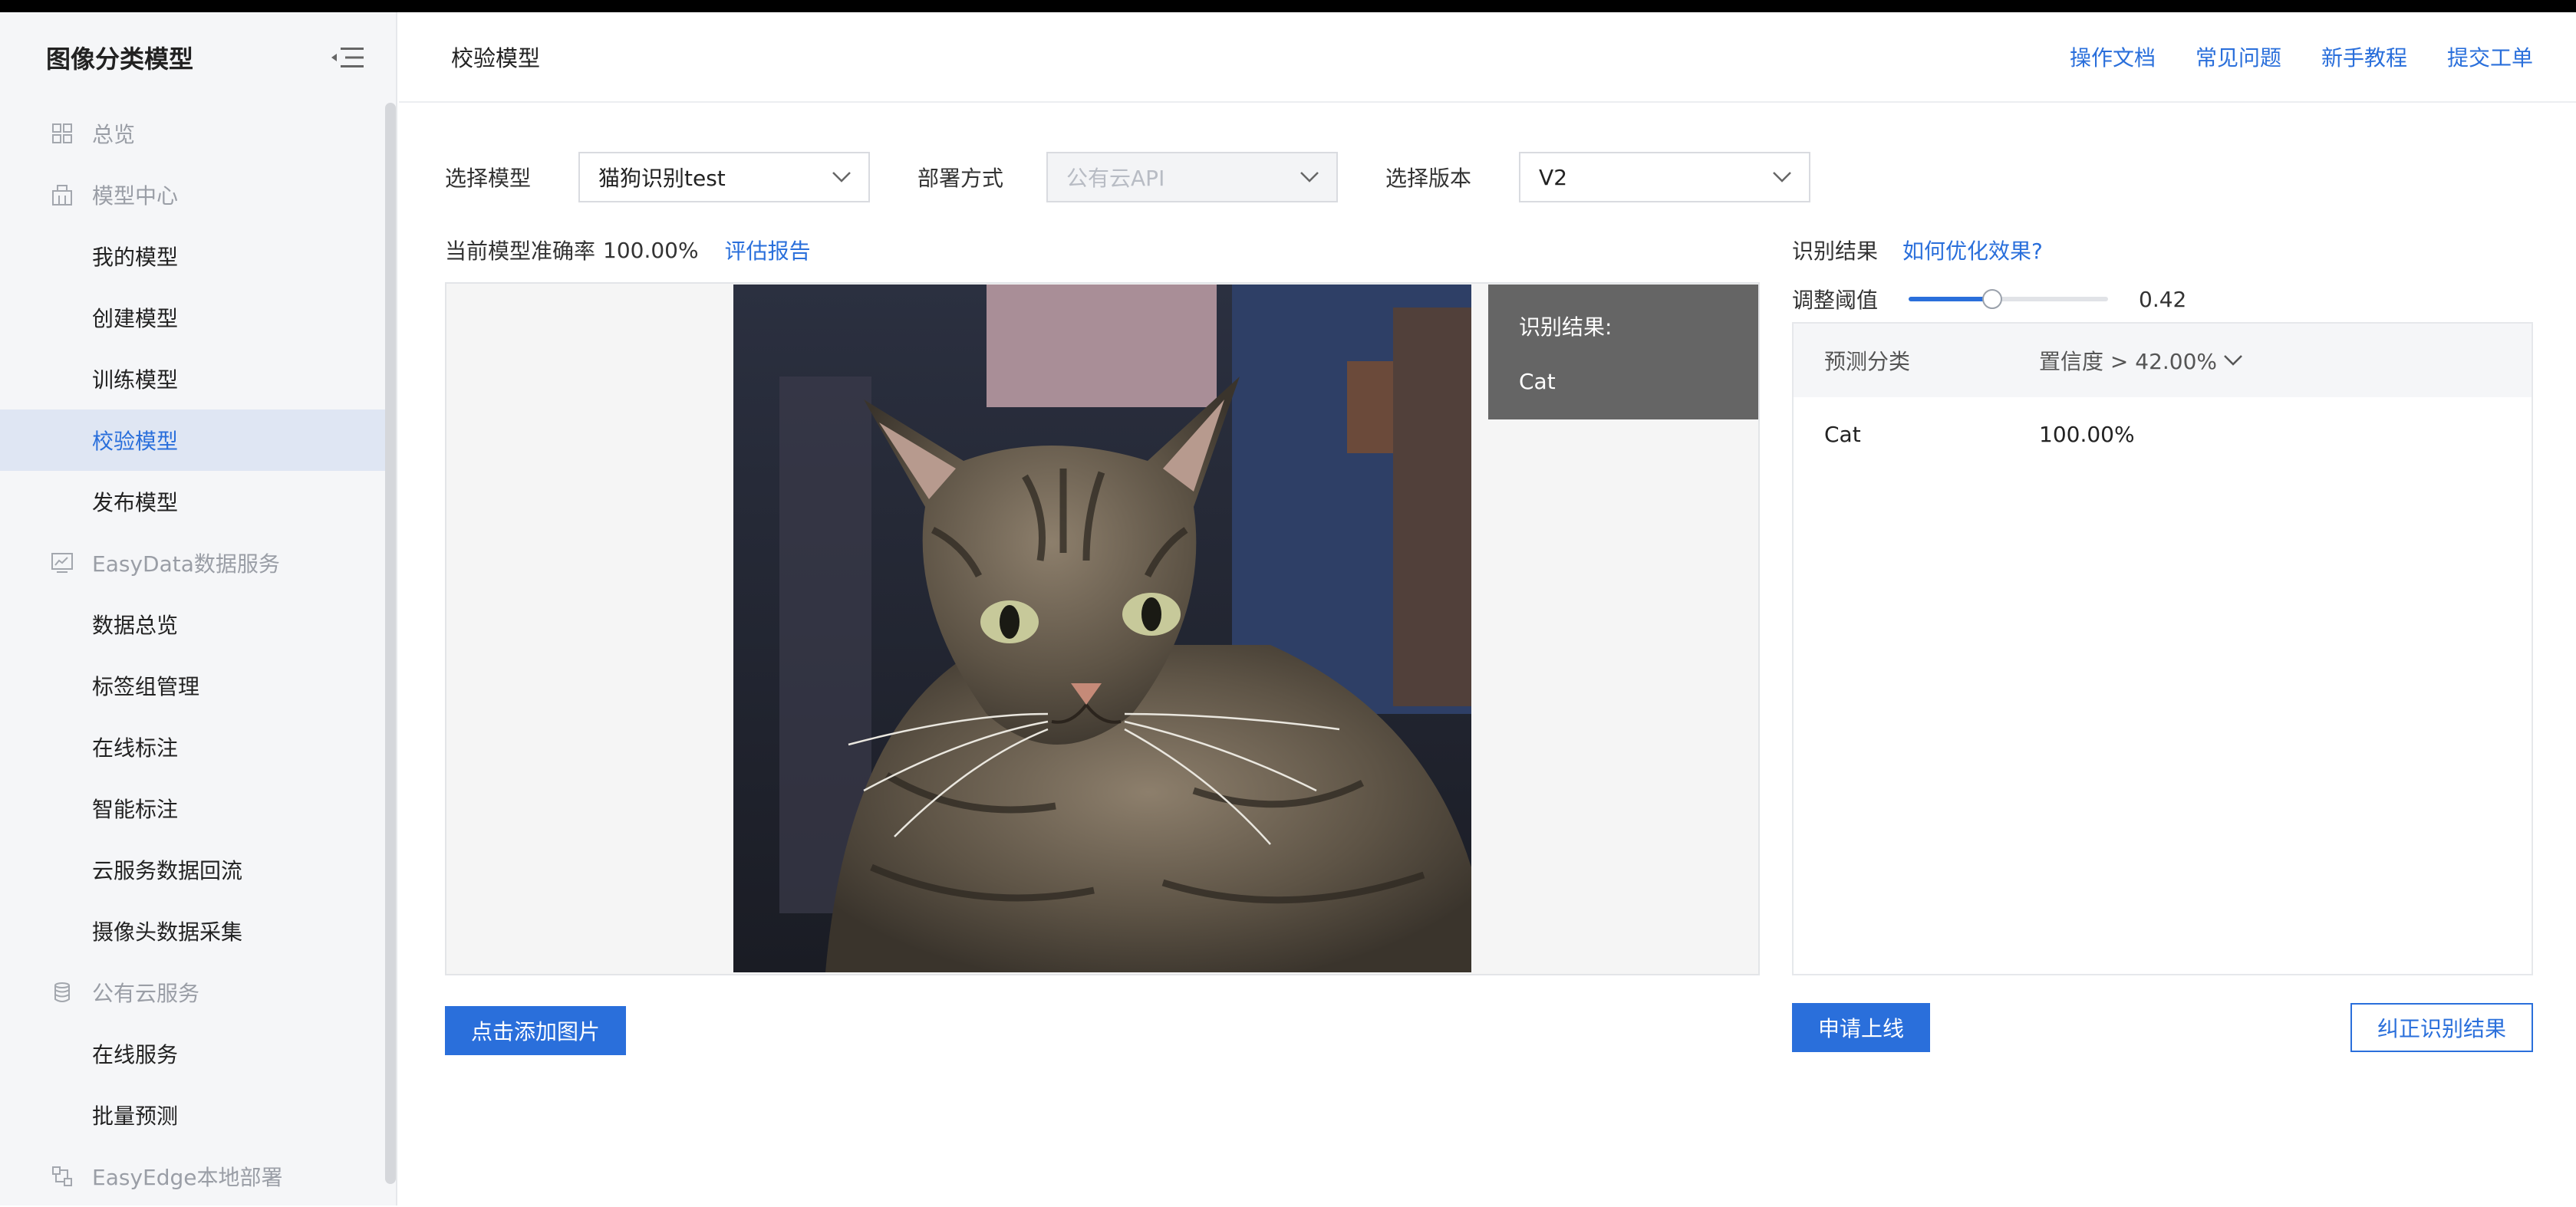  What do you see at coordinates (193, 747) in the screenshot?
I see `sidebar-item-online-labeling: 在线标注` at bounding box center [193, 747].